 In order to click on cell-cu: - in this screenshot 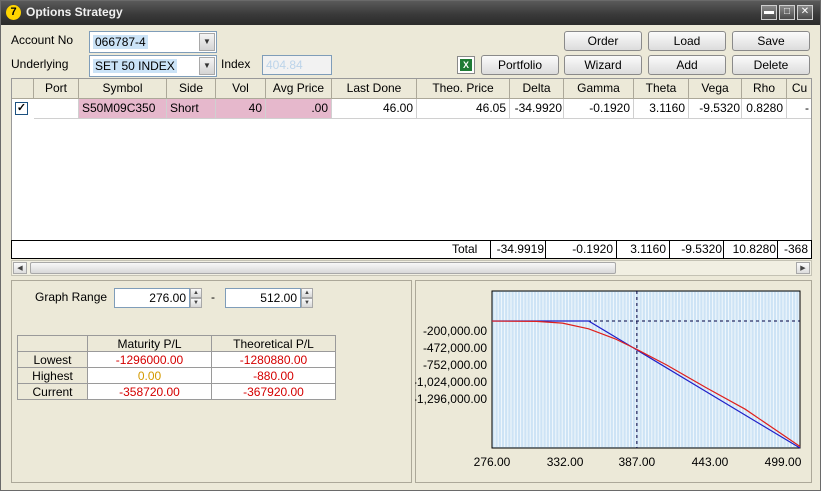, I will do `click(799, 109)`.